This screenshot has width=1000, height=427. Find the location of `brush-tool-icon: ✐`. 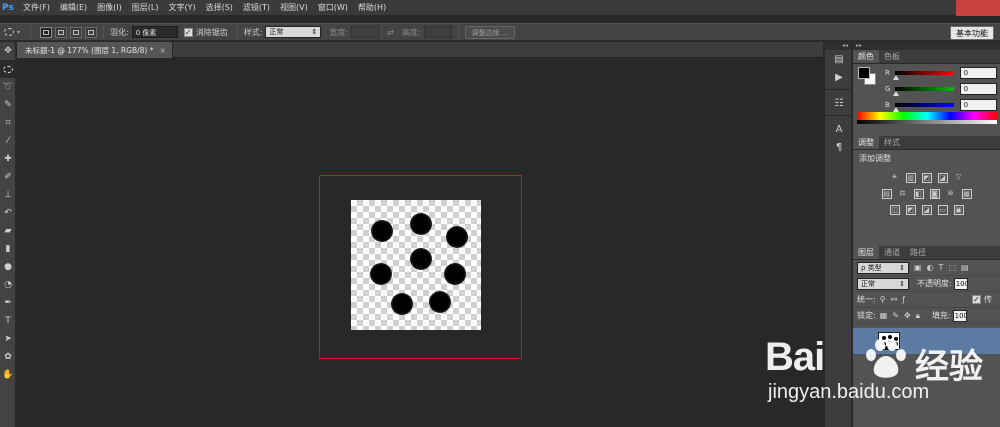

brush-tool-icon: ✐ is located at coordinates (8, 177).